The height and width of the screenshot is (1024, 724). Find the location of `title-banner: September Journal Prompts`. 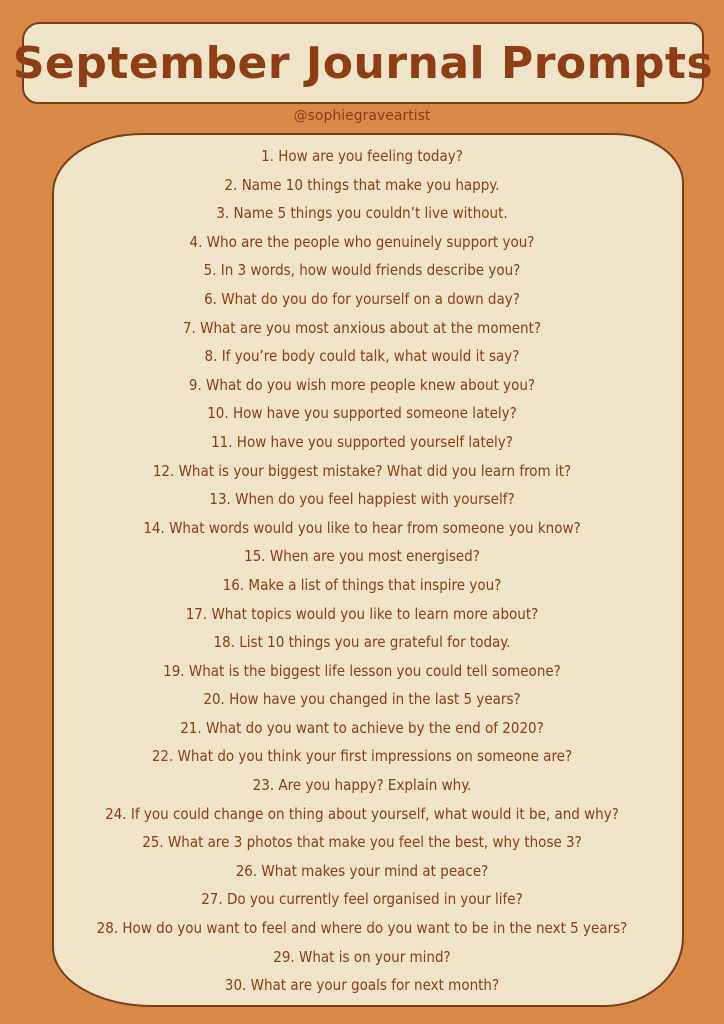

title-banner: September Journal Prompts is located at coordinates (363, 63).